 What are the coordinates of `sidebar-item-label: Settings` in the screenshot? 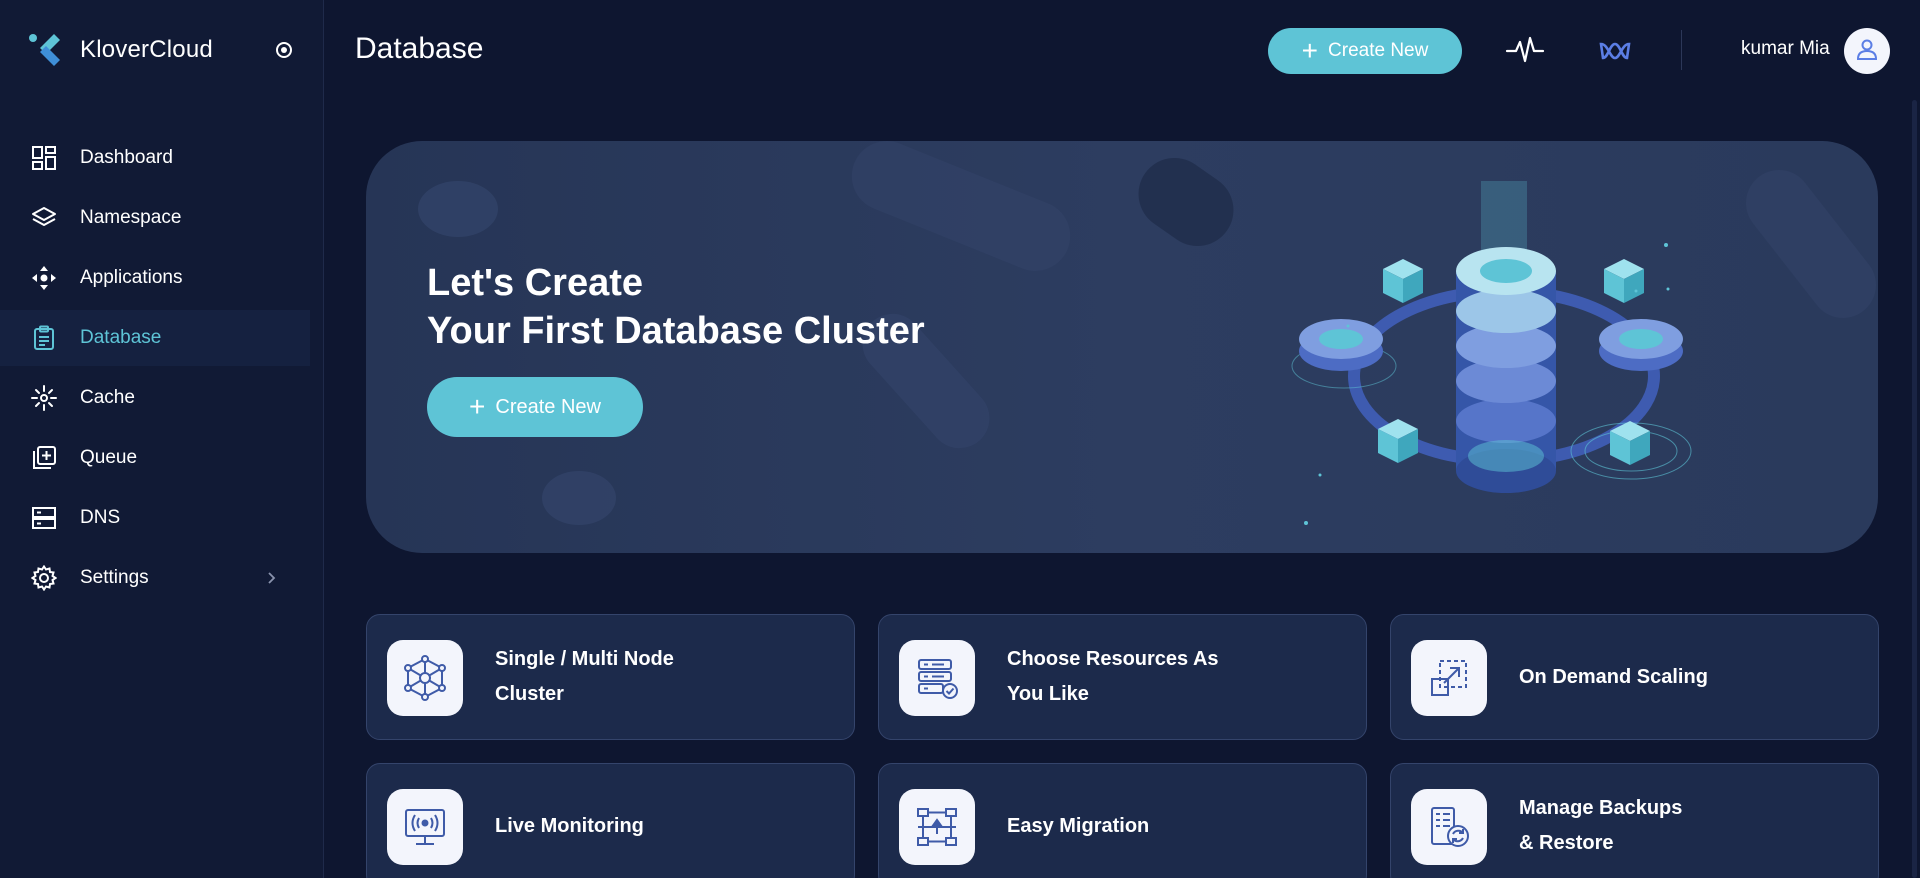 It's located at (114, 577).